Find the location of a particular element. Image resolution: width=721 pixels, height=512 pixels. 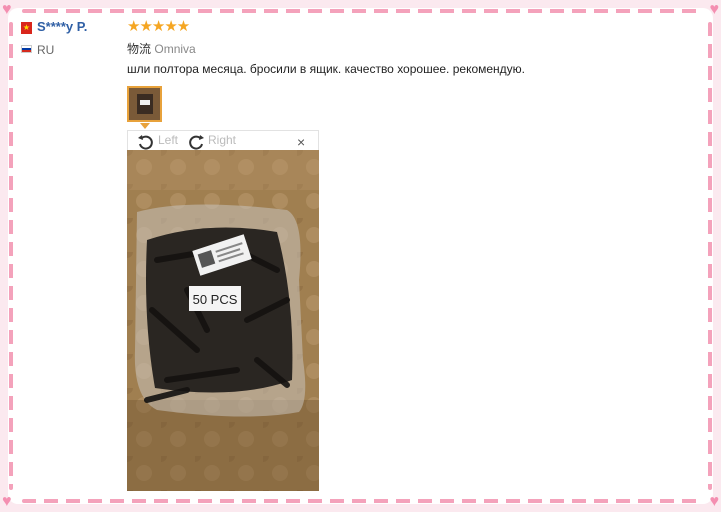

thumbnail-label is located at coordinates (145, 102).